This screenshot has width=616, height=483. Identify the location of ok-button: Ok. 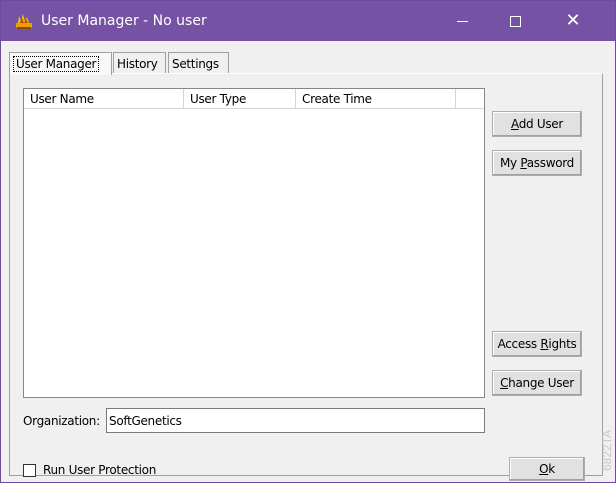
(547, 469).